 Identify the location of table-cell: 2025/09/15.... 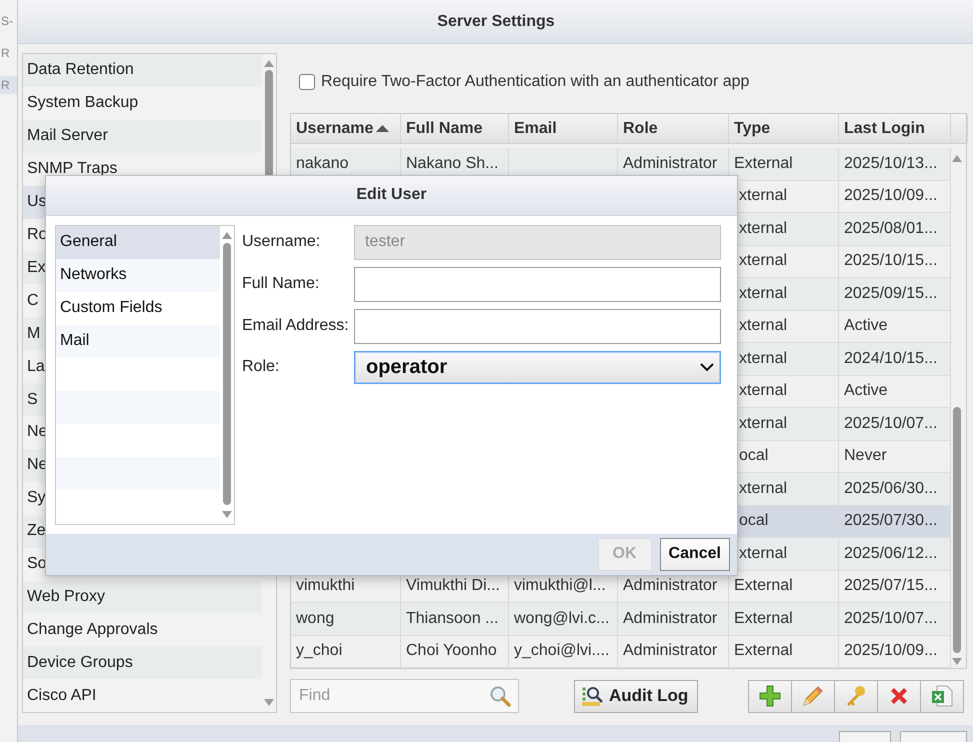
(895, 294).